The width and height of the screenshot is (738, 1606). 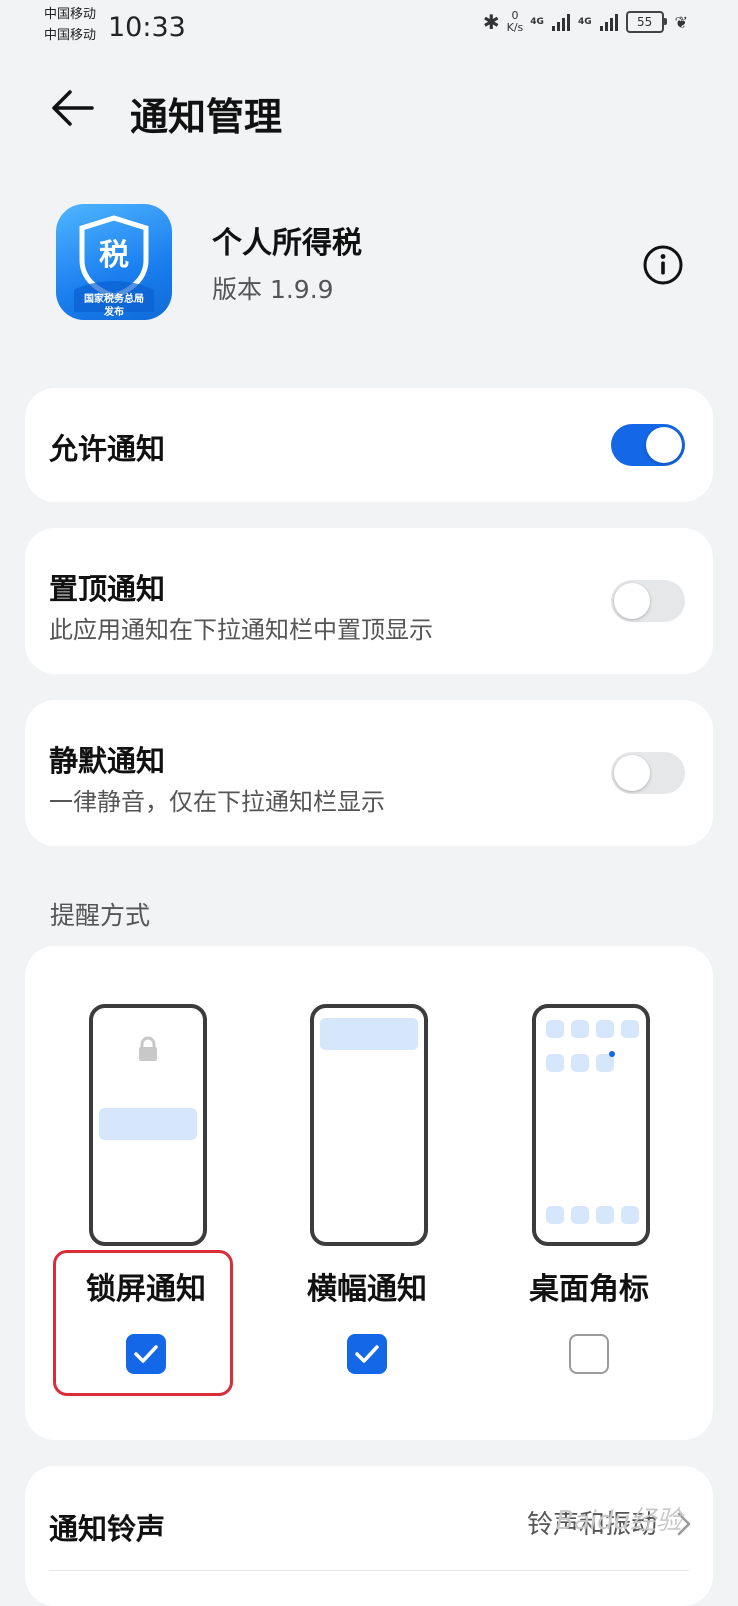 I want to click on bluetooth-icon: ✱, so click(x=491, y=22).